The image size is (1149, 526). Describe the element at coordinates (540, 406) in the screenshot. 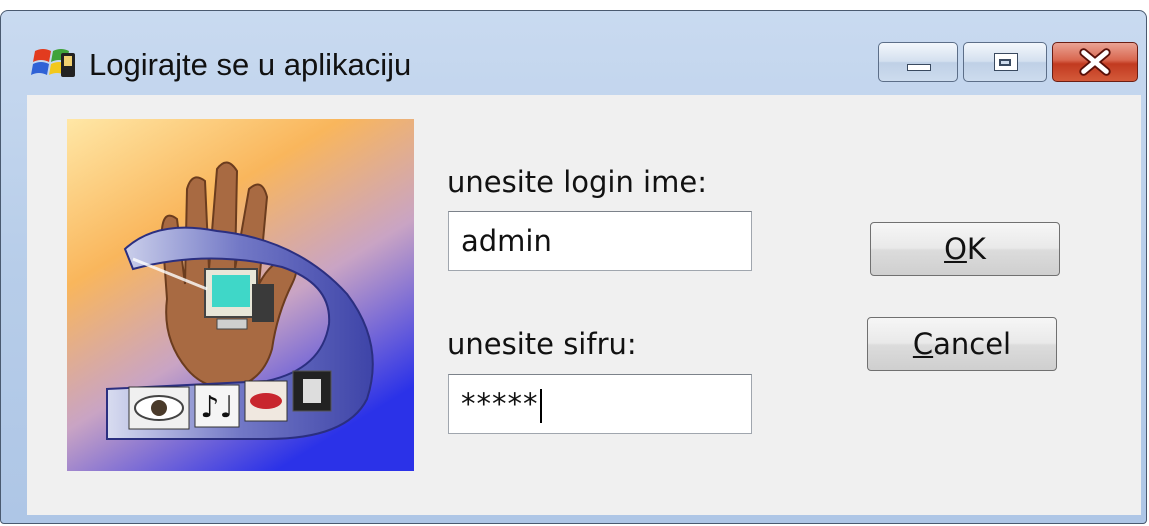

I see `text-caret` at that location.